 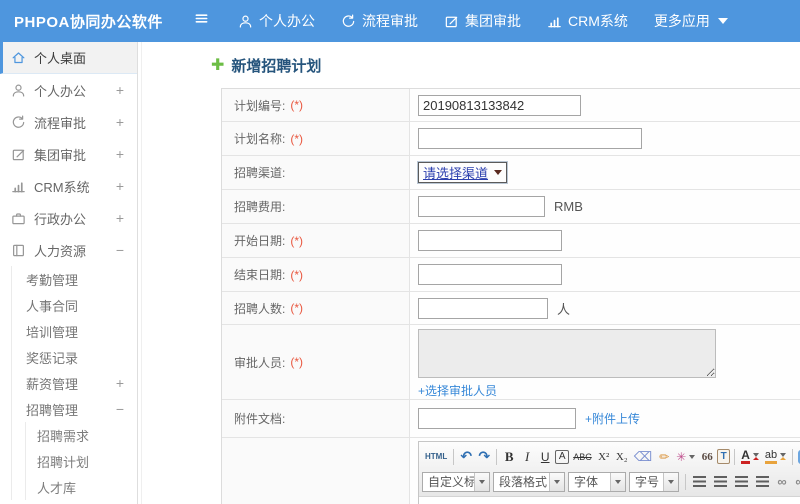 I want to click on format-painter-button: ✏, so click(x=664, y=456).